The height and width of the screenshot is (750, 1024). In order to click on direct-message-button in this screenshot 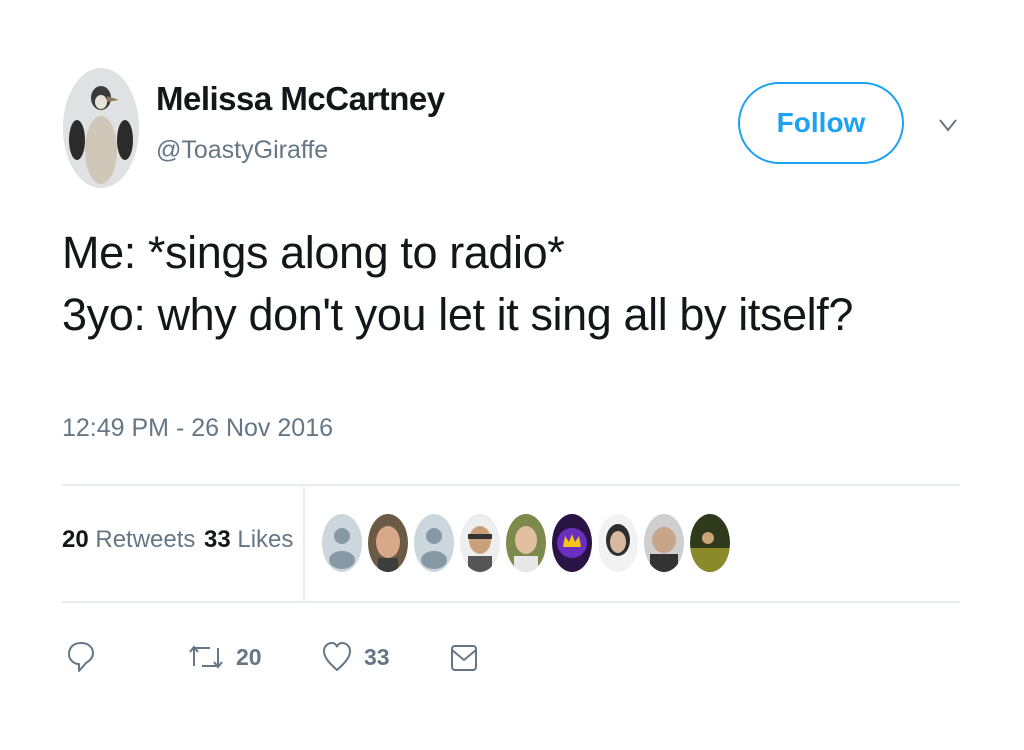, I will do `click(464, 657)`.